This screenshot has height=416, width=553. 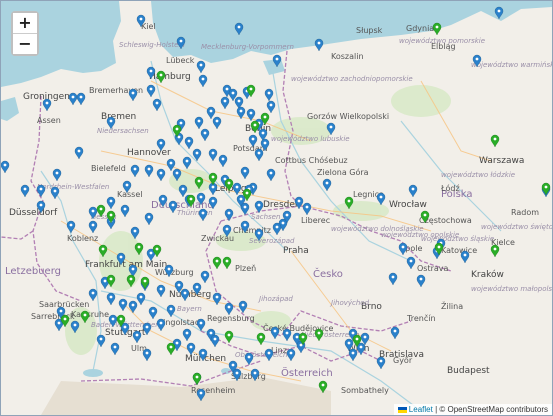 I want to click on region-niedersachsen: Niedersachsen, so click(x=123, y=131).